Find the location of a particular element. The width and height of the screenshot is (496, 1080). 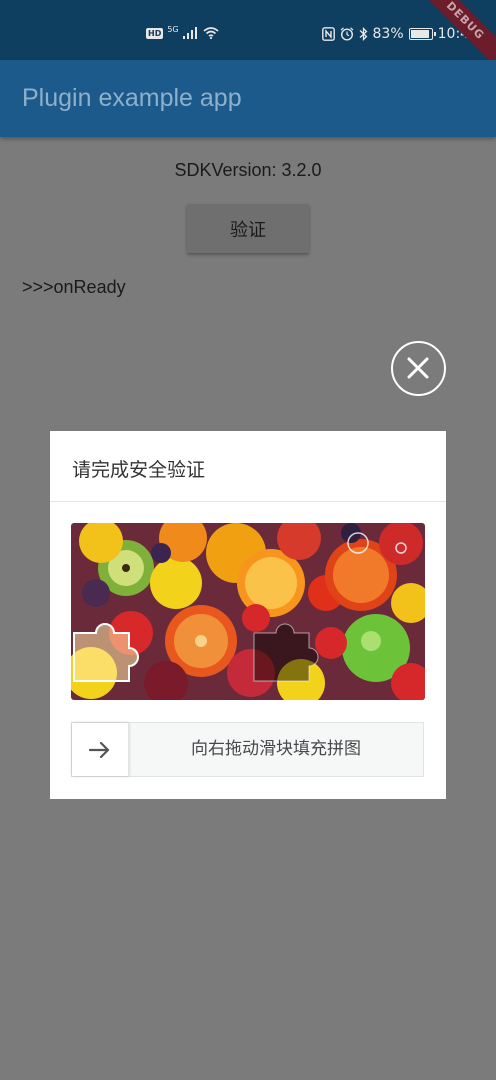

status-indicators: HD 5G is located at coordinates (182, 31).